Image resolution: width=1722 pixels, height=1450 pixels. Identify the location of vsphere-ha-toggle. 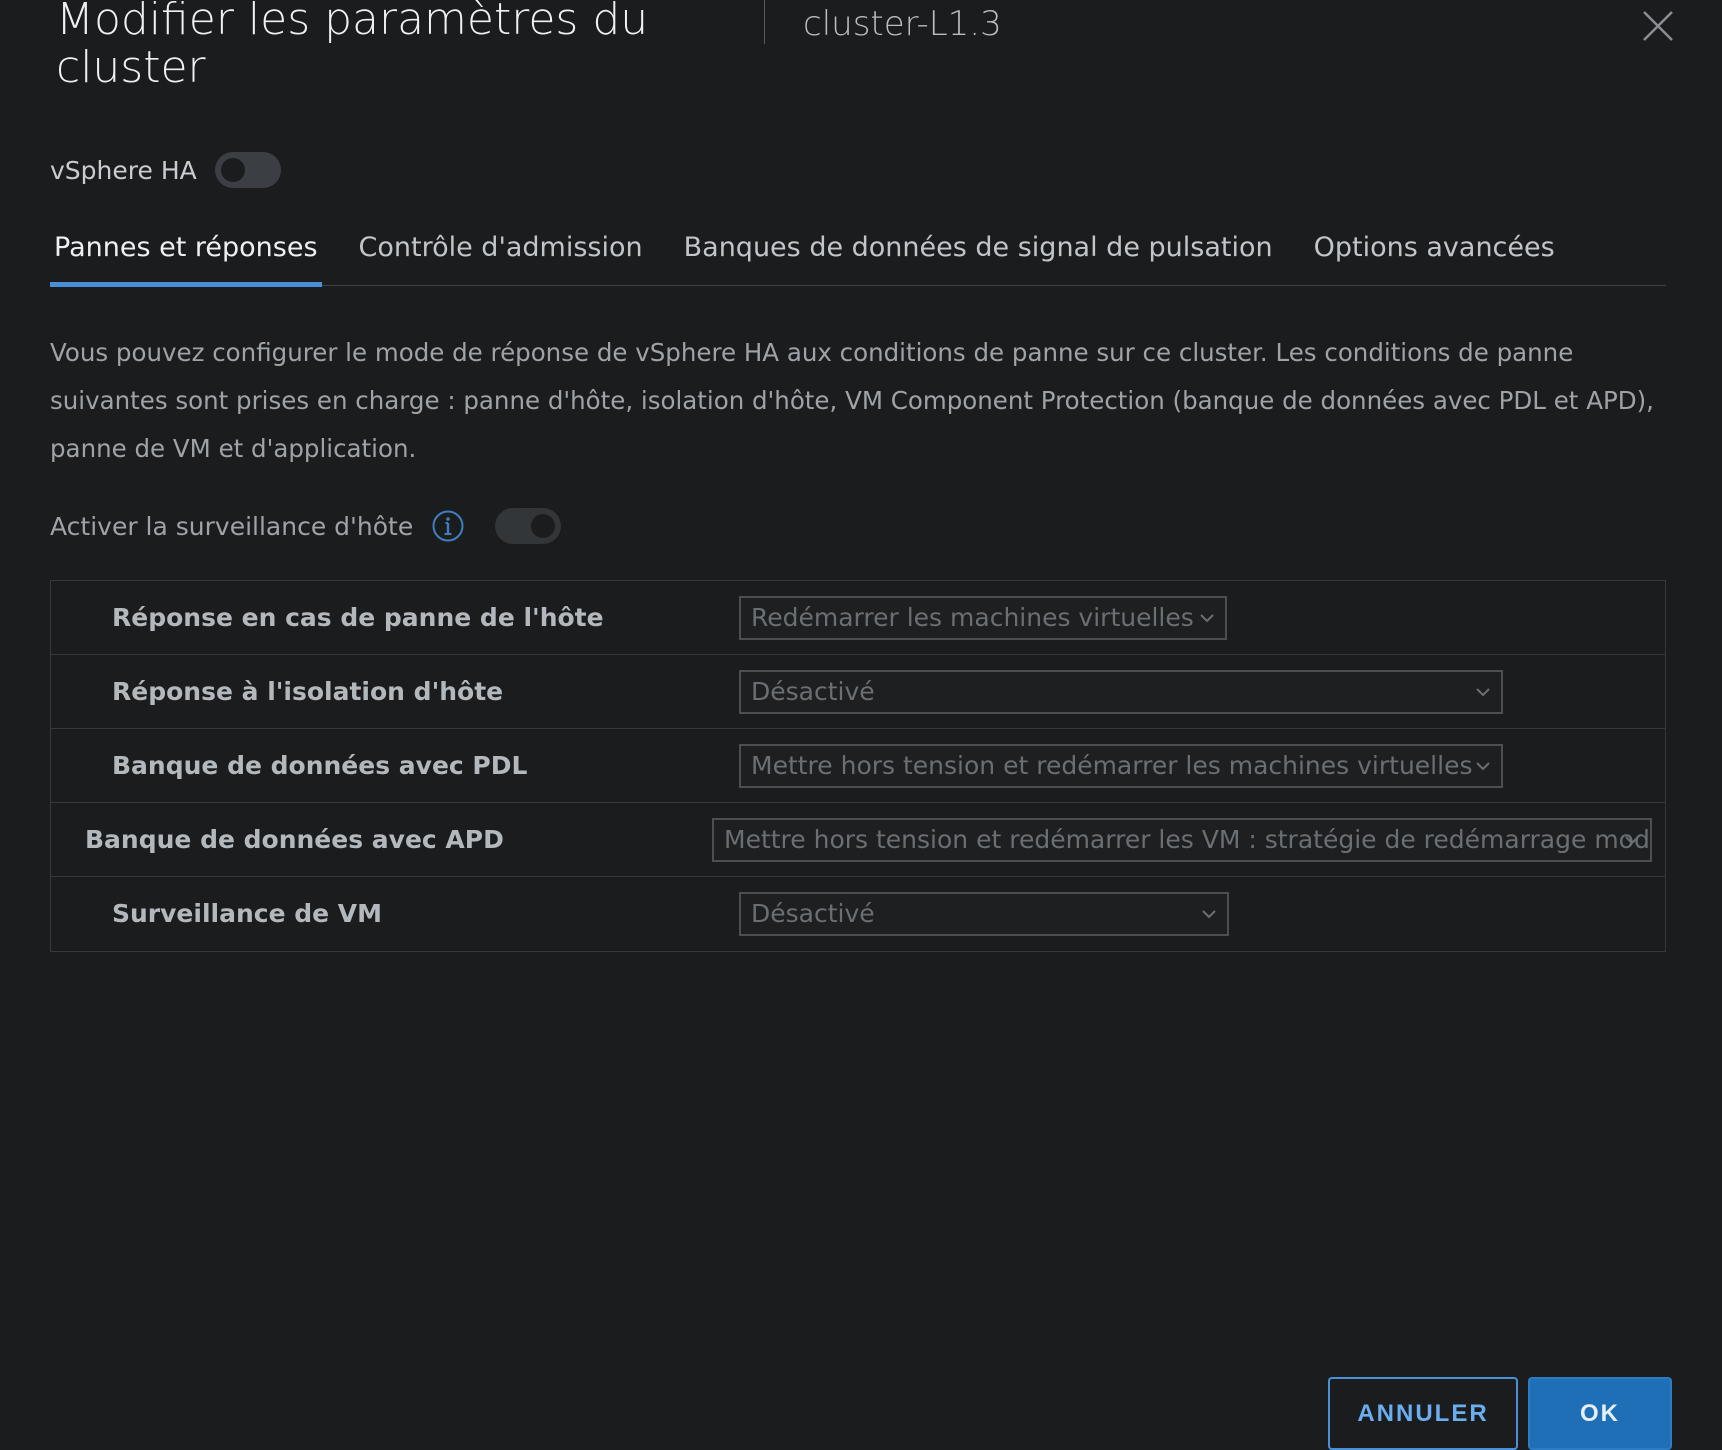
(247, 170).